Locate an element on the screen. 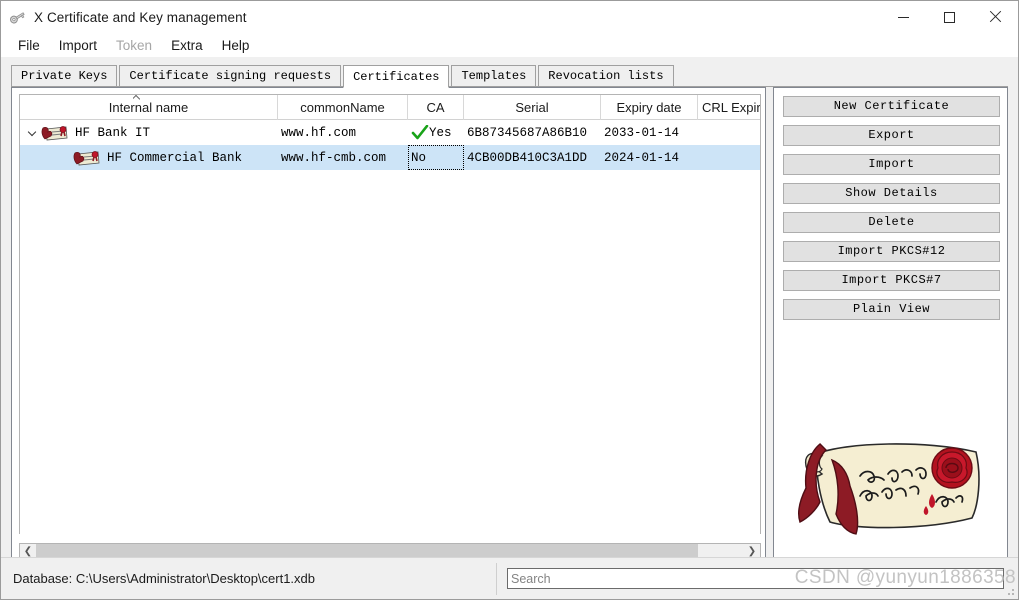  minimize-icon is located at coordinates (903, 17).